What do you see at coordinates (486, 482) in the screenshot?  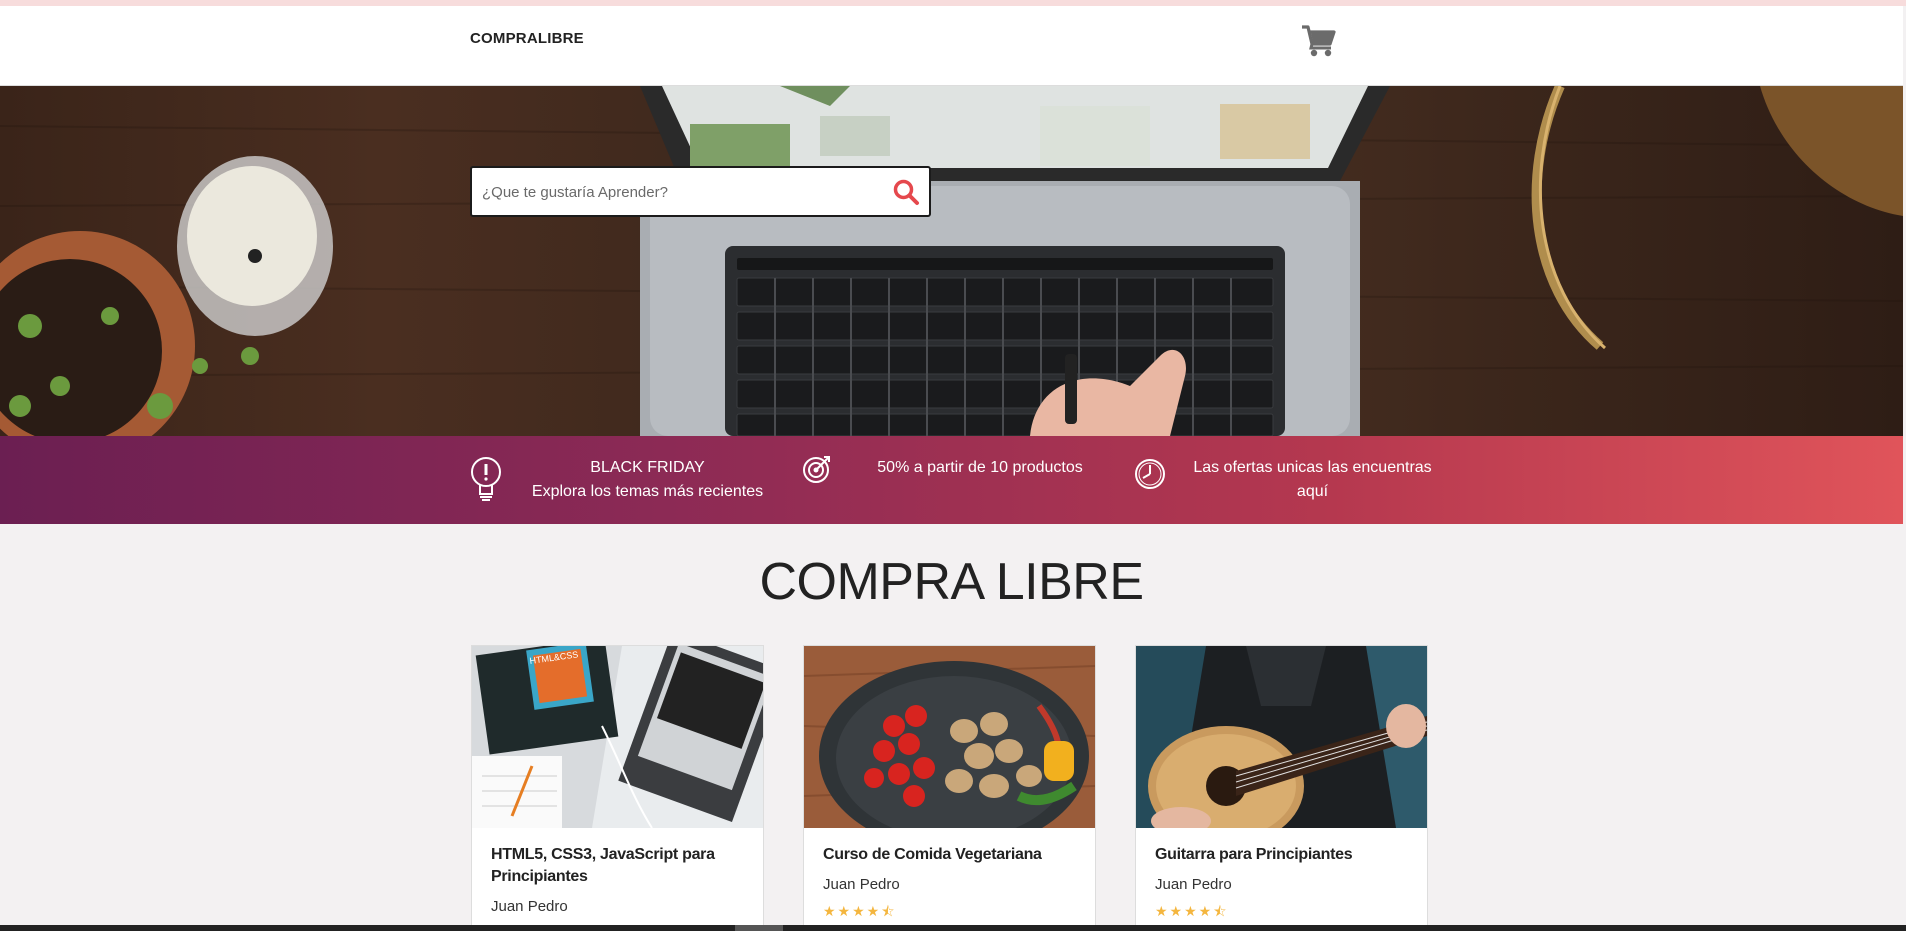 I see `lightbulb-icon` at bounding box center [486, 482].